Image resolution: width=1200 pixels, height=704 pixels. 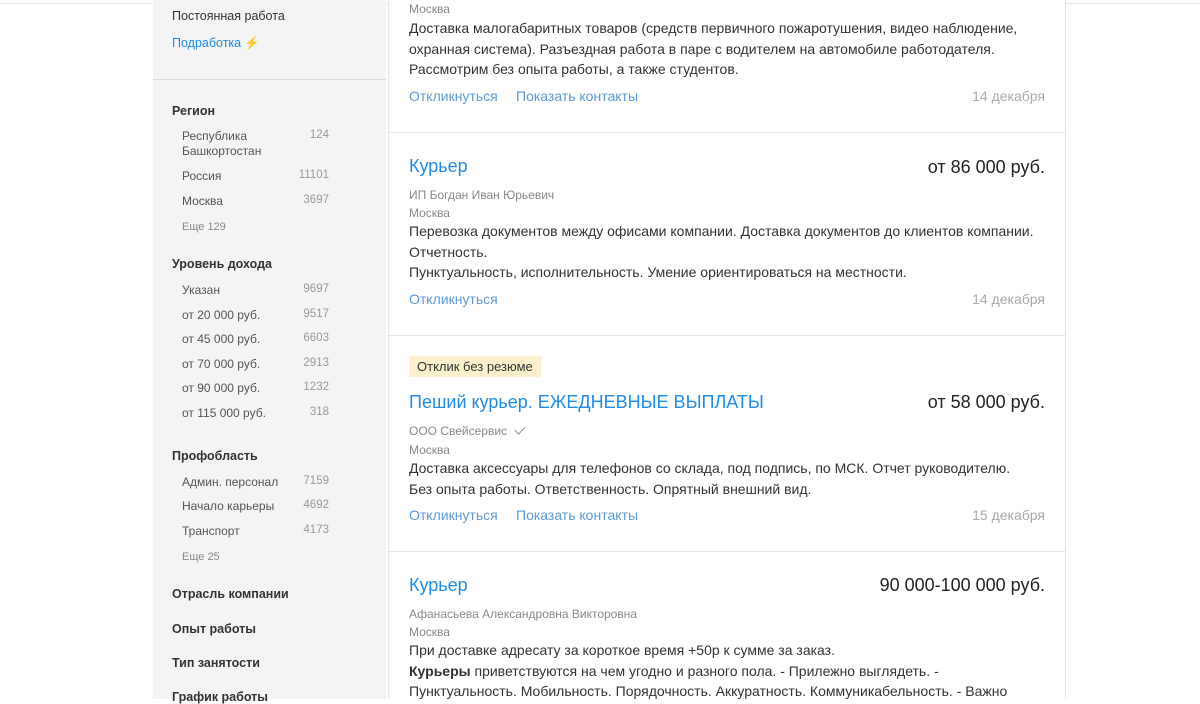 I want to click on lightning-icon: ⚡, so click(x=252, y=43).